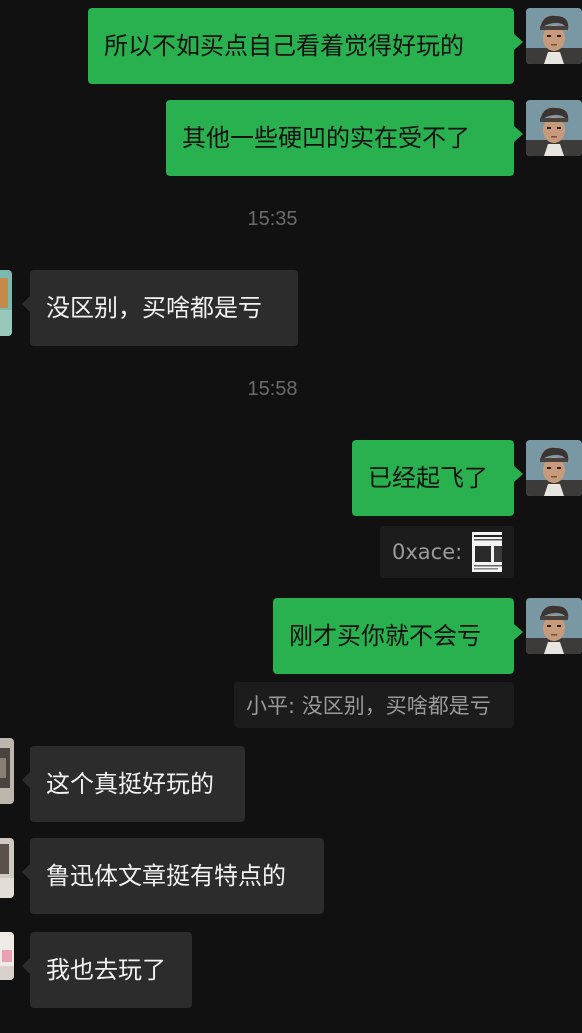  What do you see at coordinates (272, 219) in the screenshot?
I see `timestamp: 15:35` at bounding box center [272, 219].